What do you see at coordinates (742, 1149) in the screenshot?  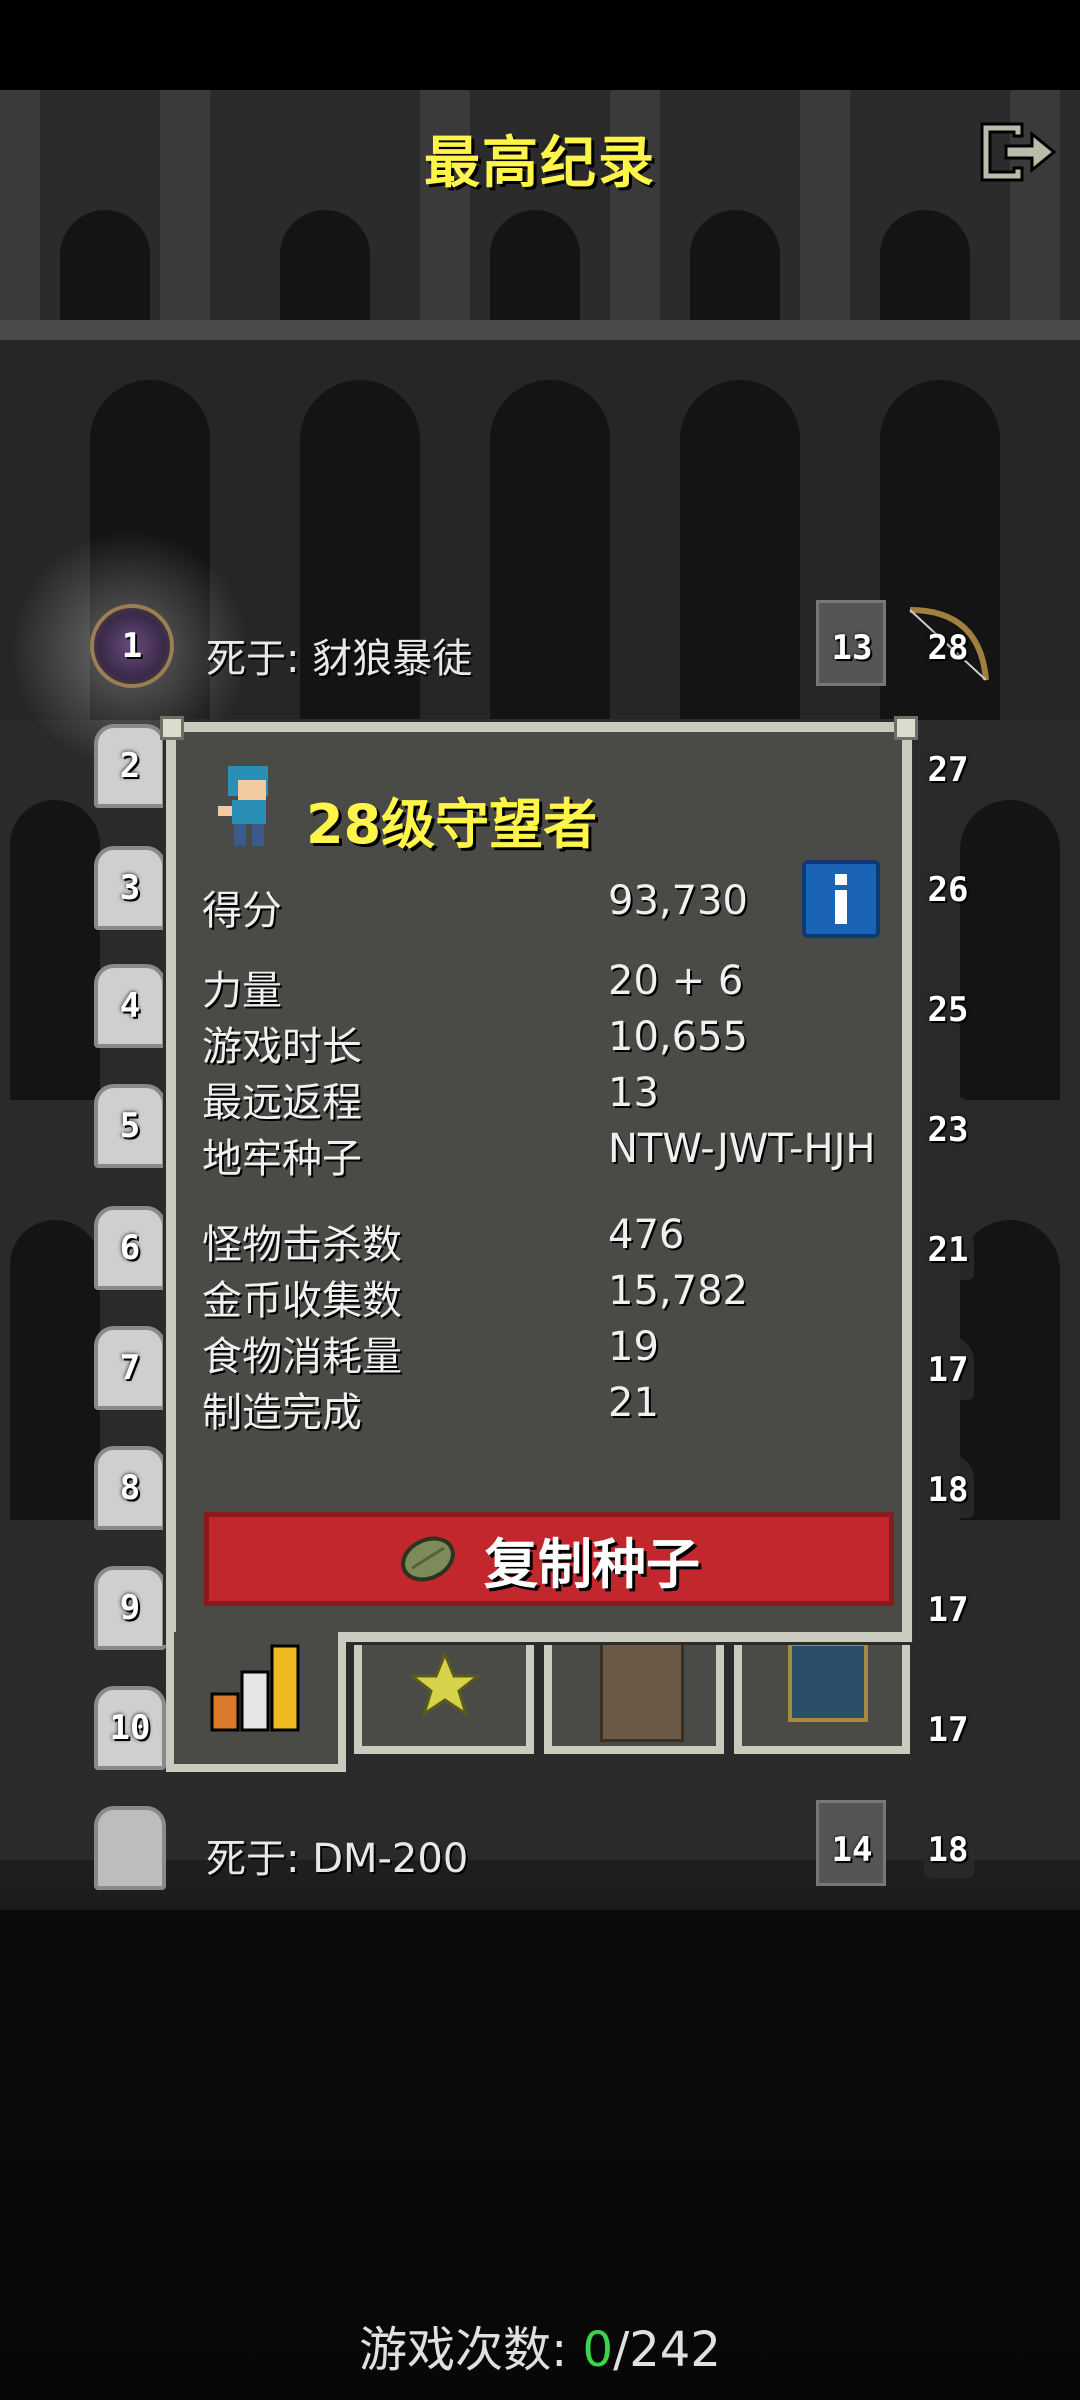 I see `dungeon-seed-value: NTW-JWT-HJH` at bounding box center [742, 1149].